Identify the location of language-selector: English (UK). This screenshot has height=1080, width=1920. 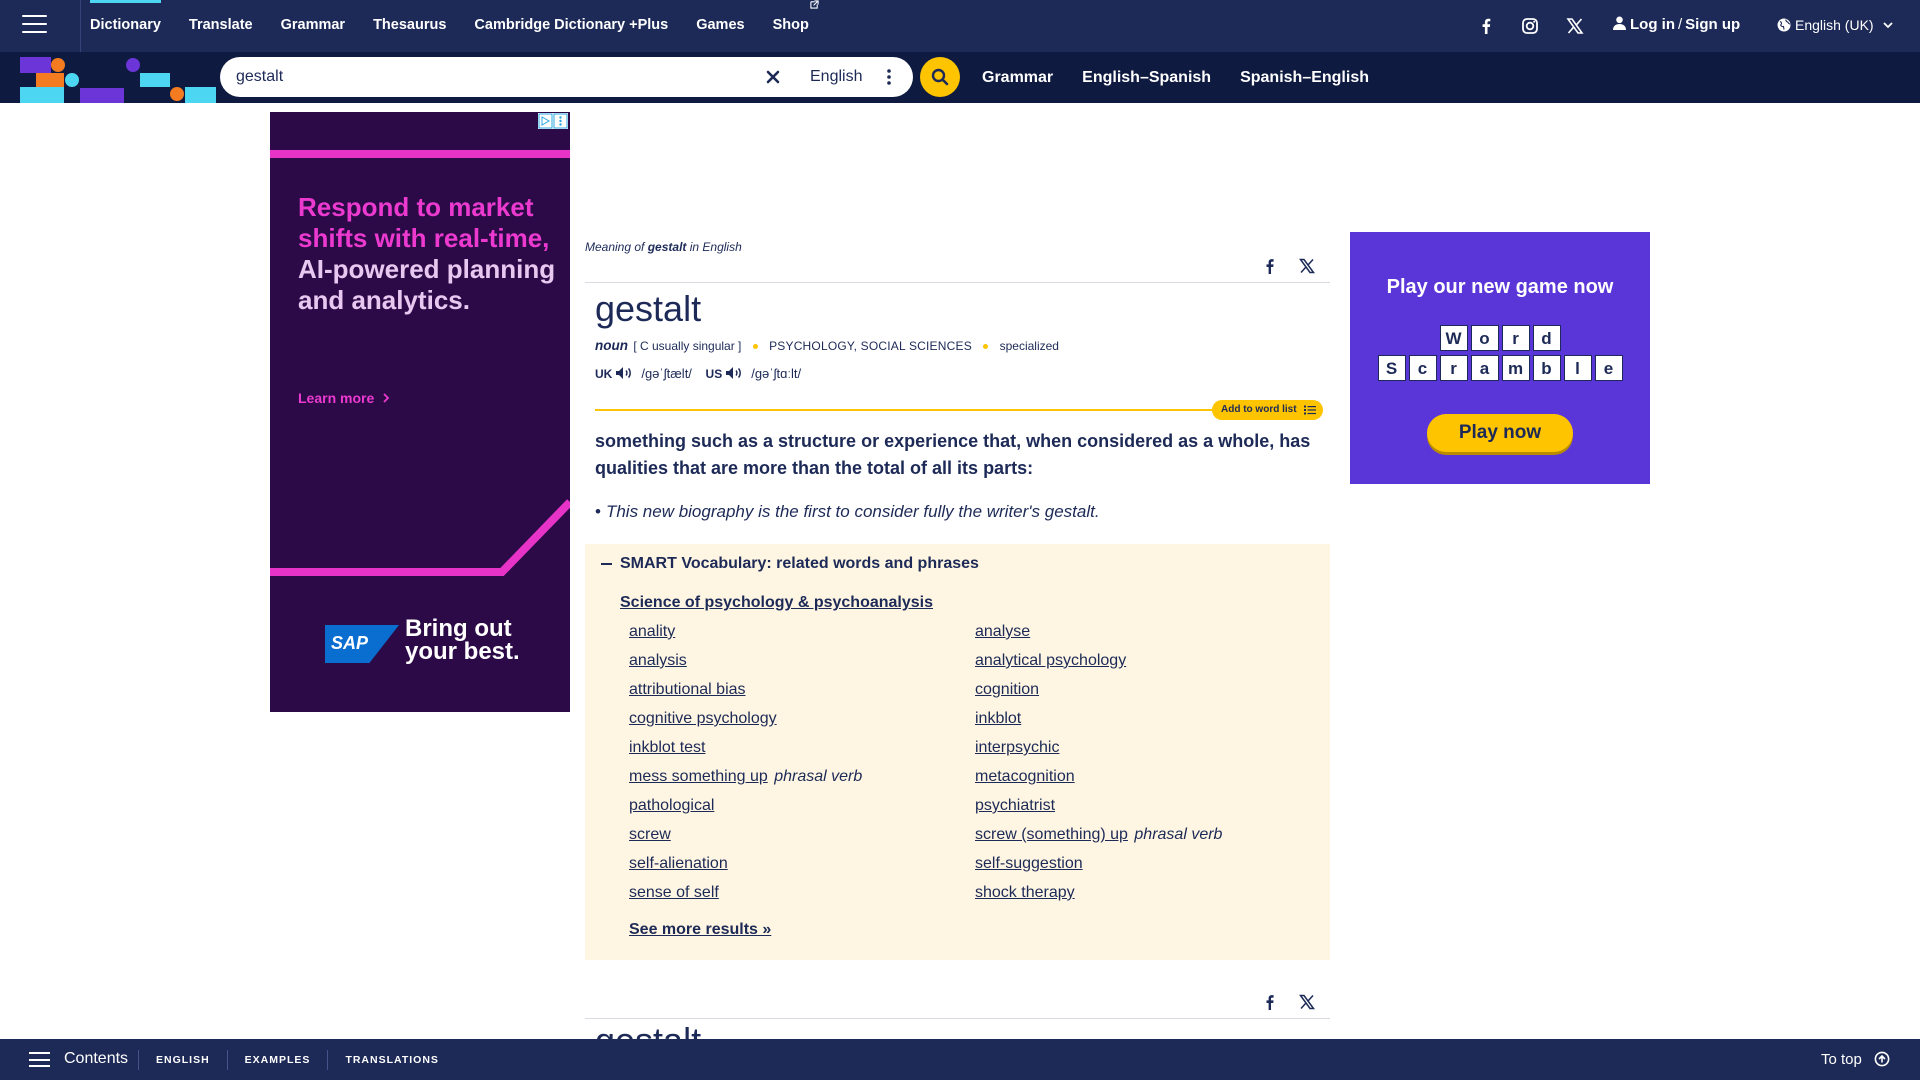
(1835, 25).